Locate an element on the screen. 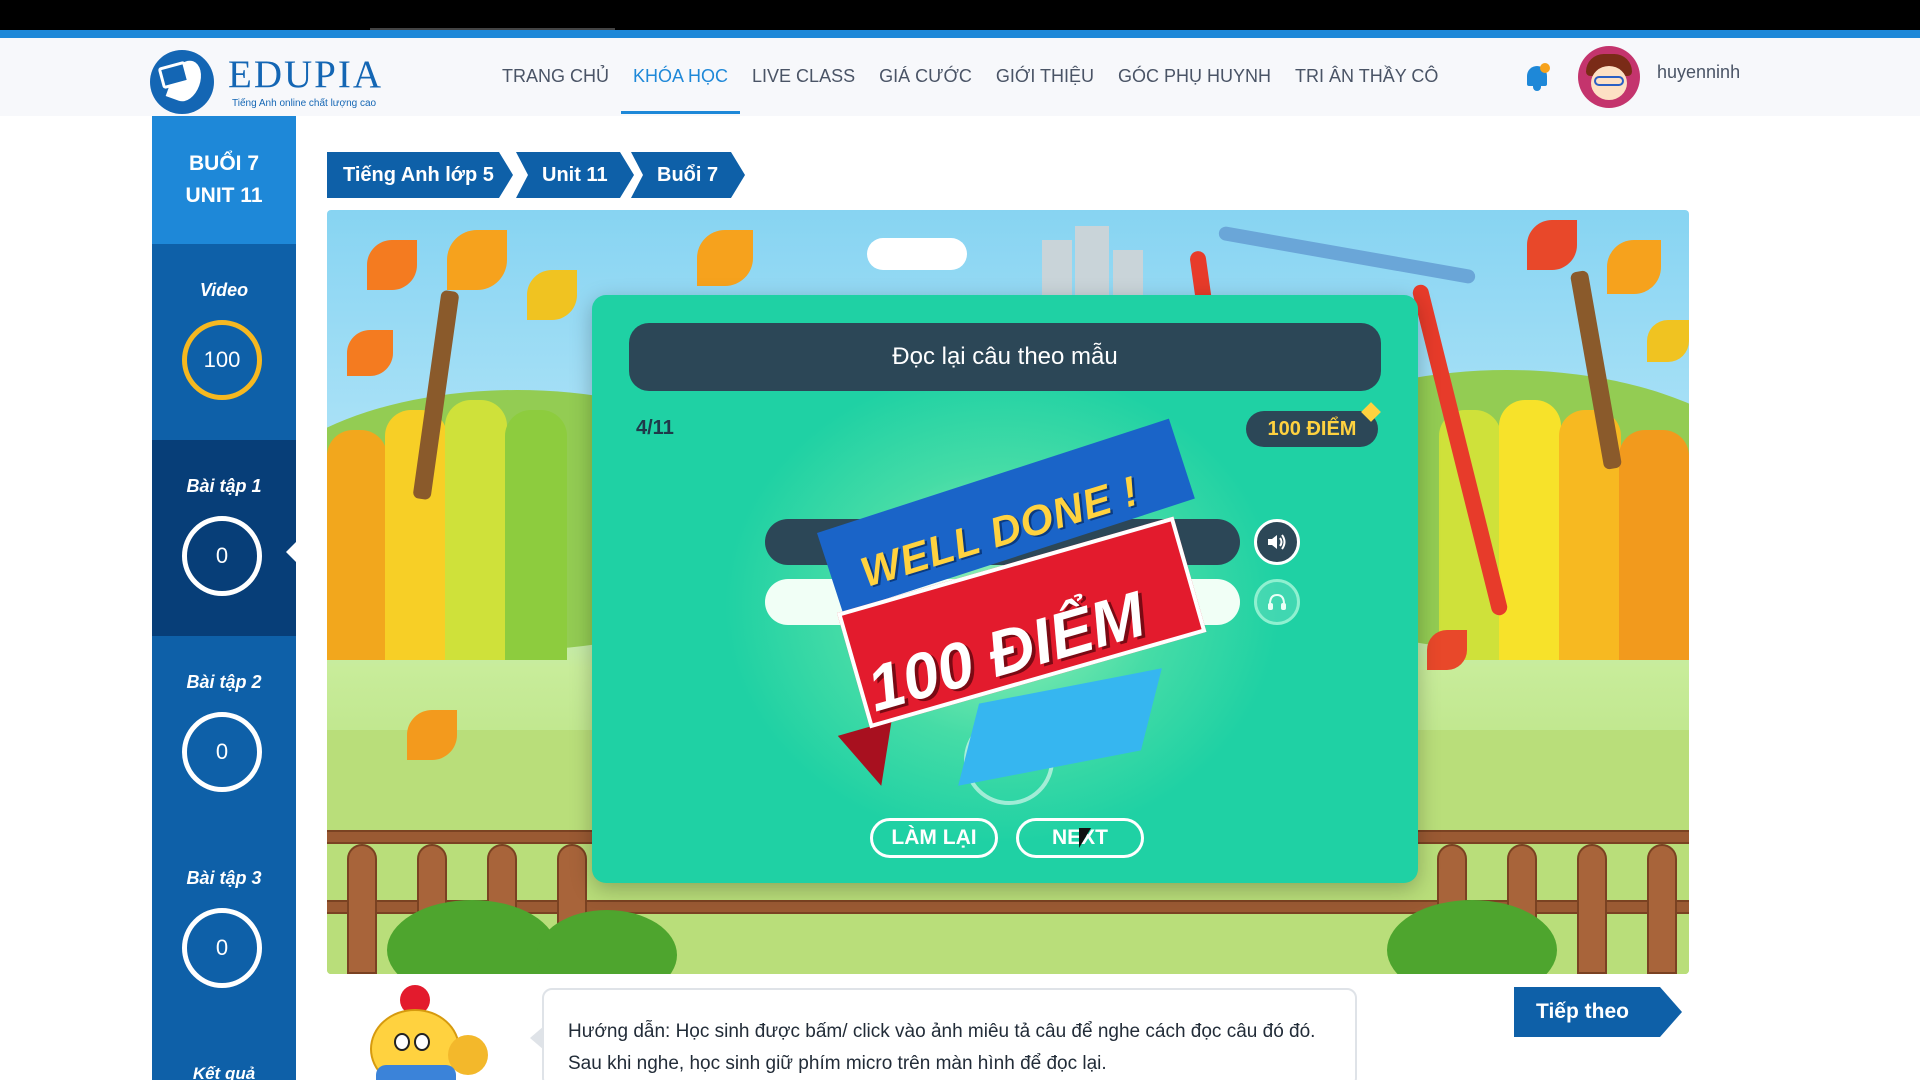  score-ring: 100 is located at coordinates (222, 360).